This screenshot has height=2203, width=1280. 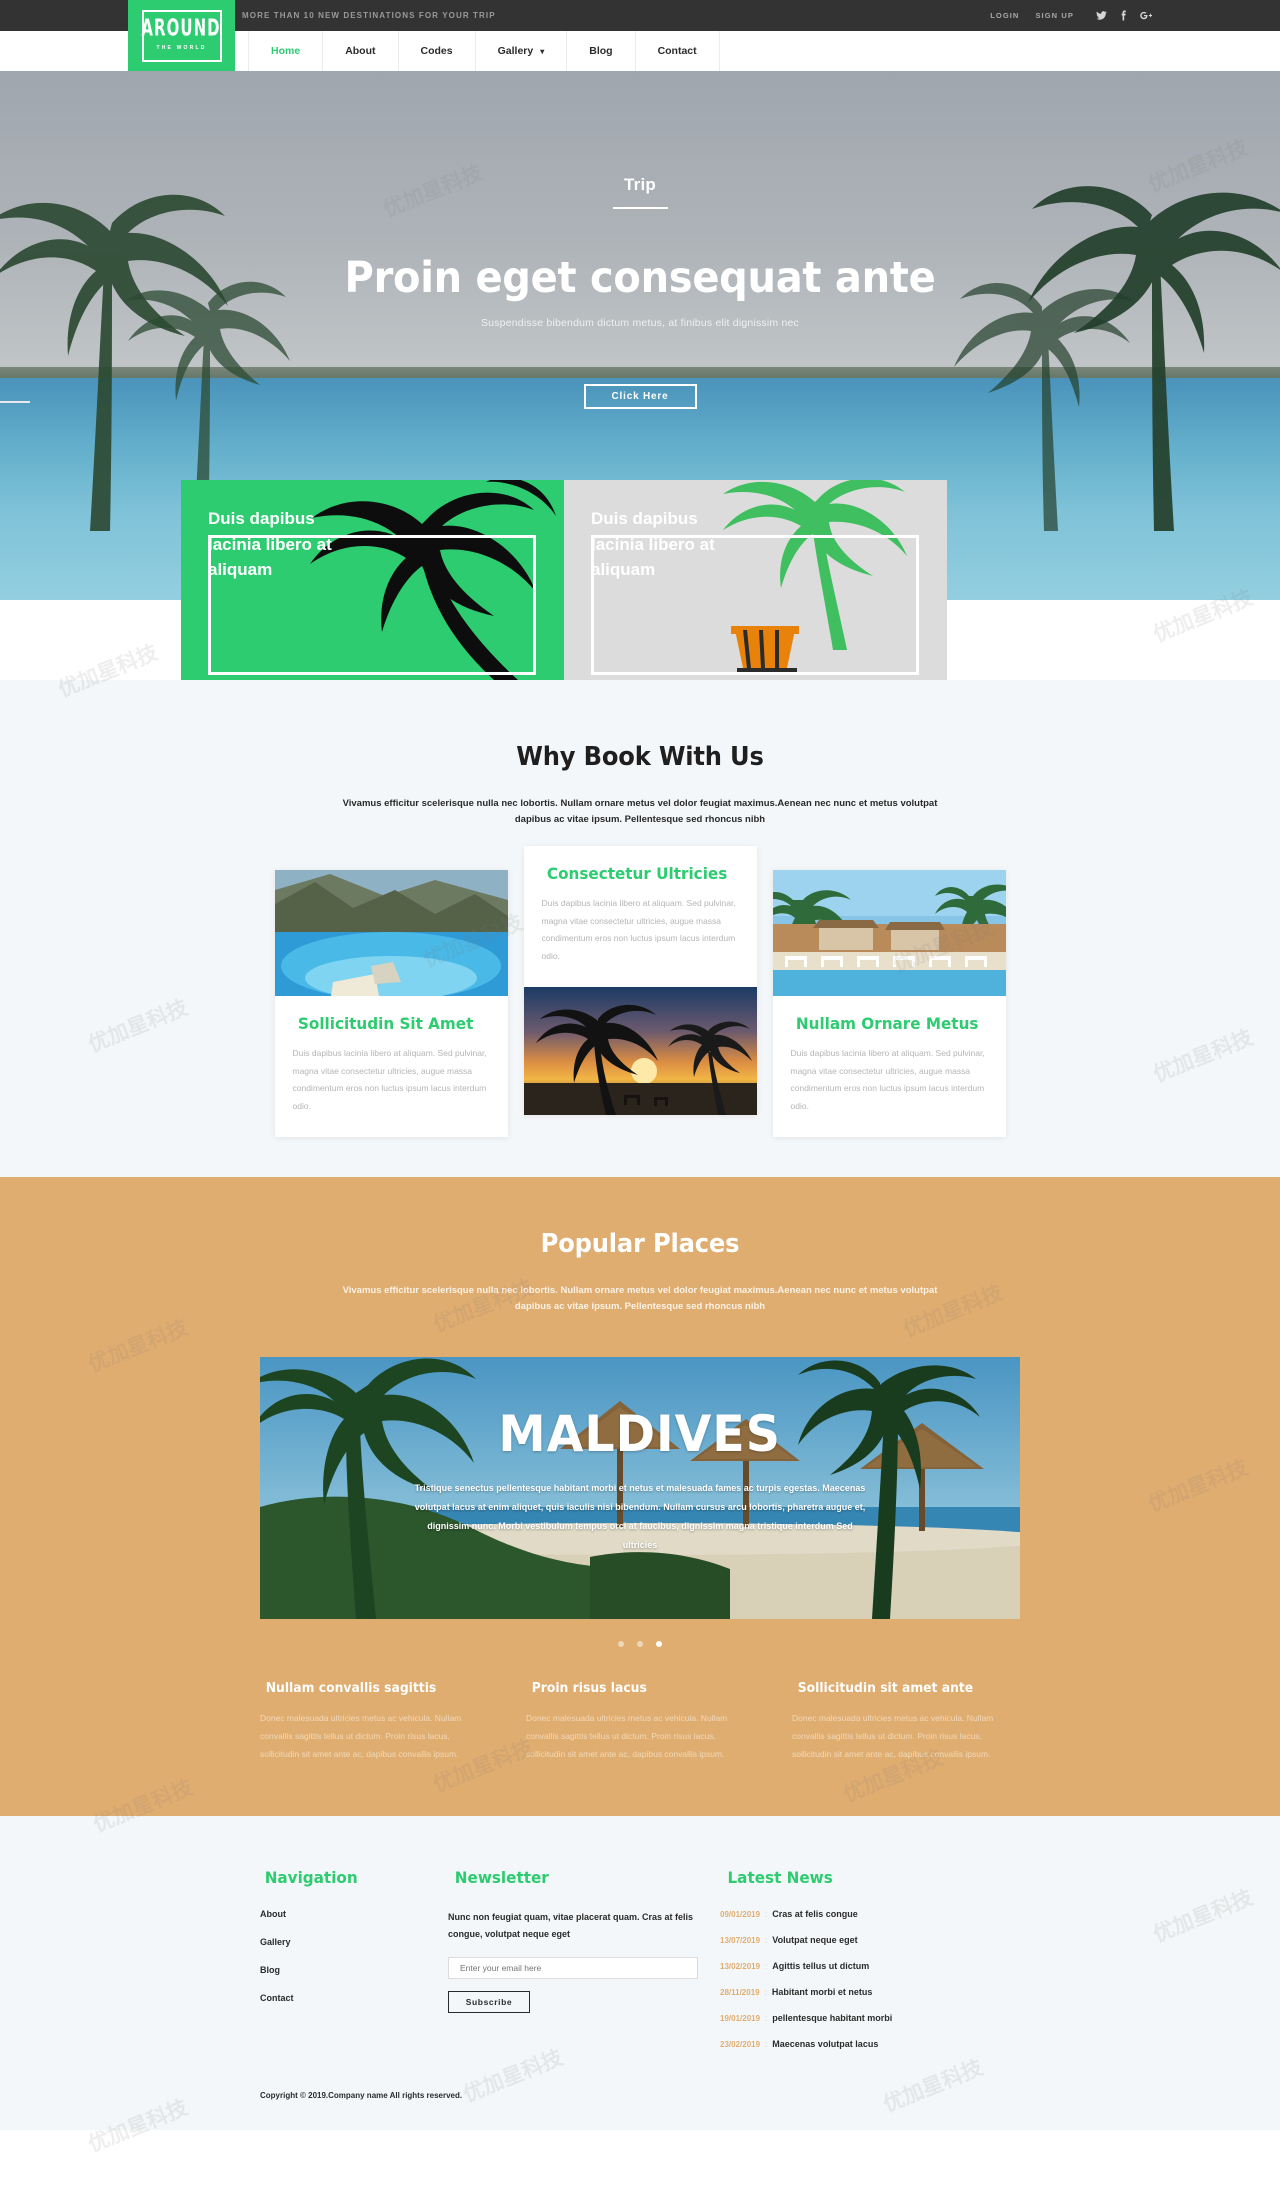 I want to click on google-plus-icon, so click(x=1146, y=15).